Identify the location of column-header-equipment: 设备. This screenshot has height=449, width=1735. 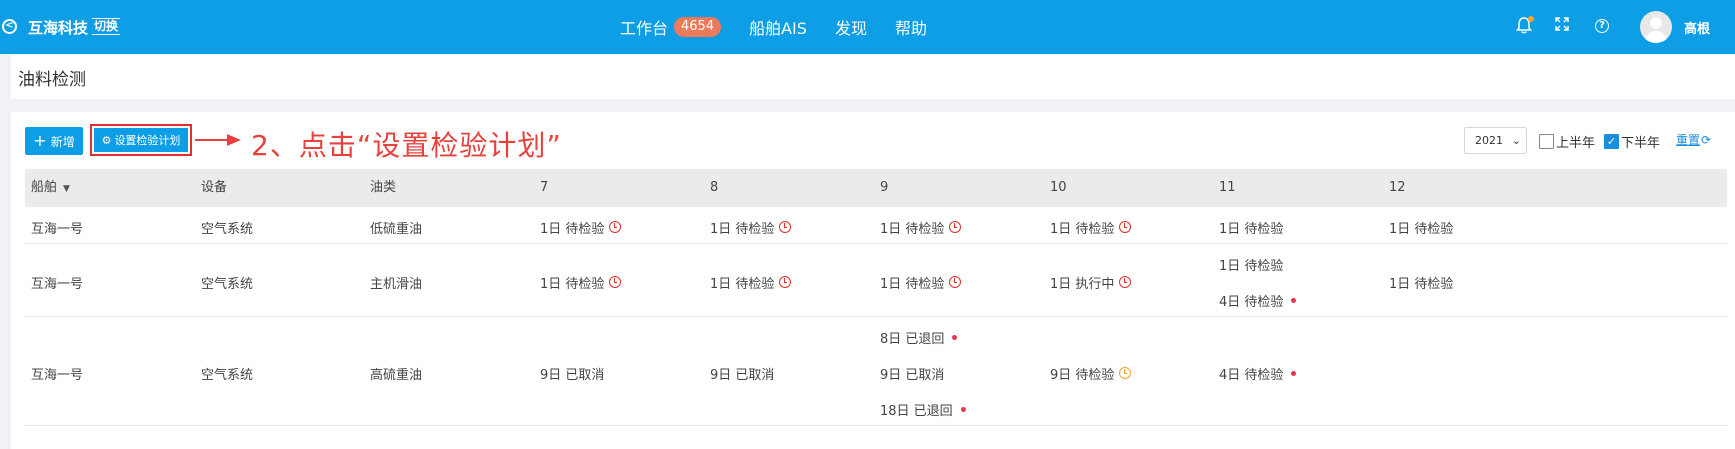
(214, 187).